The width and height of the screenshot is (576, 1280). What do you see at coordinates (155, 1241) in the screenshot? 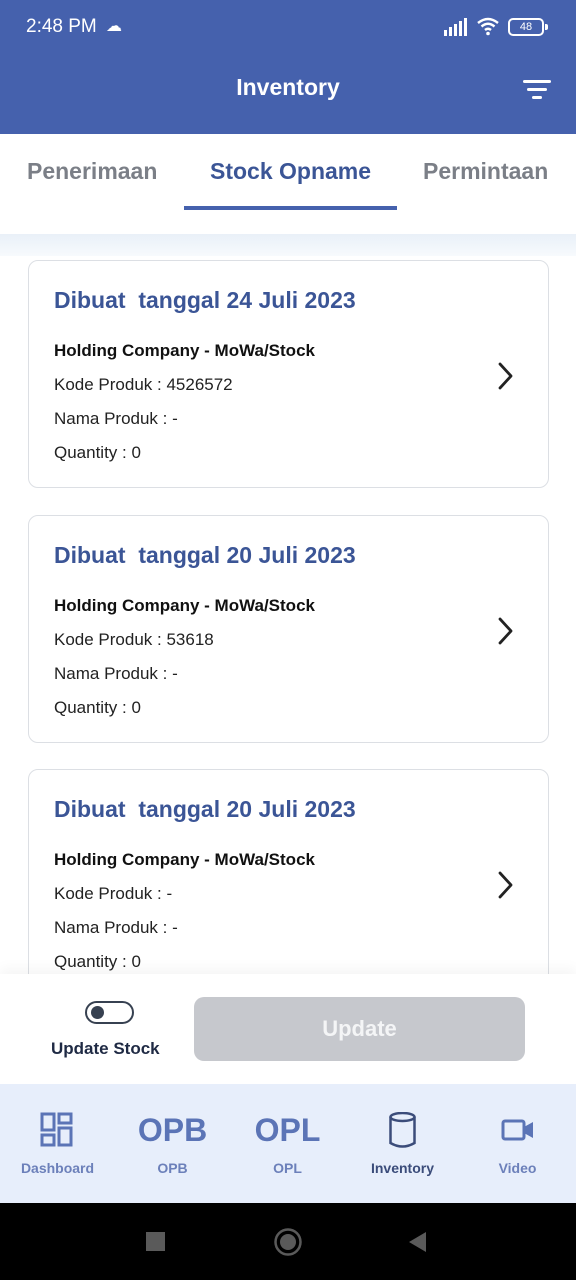
I see `recent-apps-icon` at bounding box center [155, 1241].